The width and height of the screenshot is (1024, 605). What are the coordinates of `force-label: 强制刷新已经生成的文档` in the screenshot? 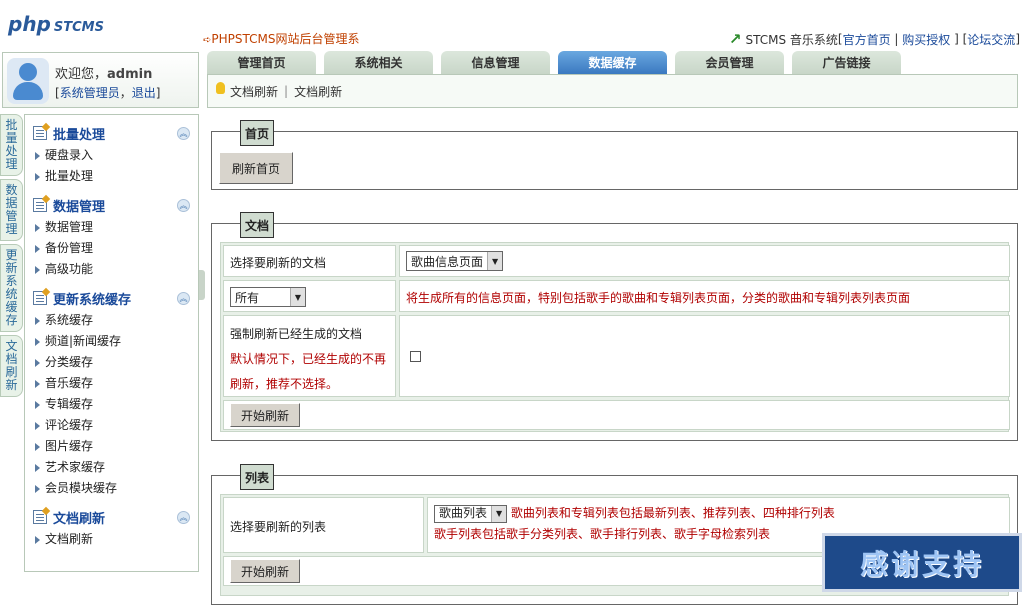 It's located at (296, 334).